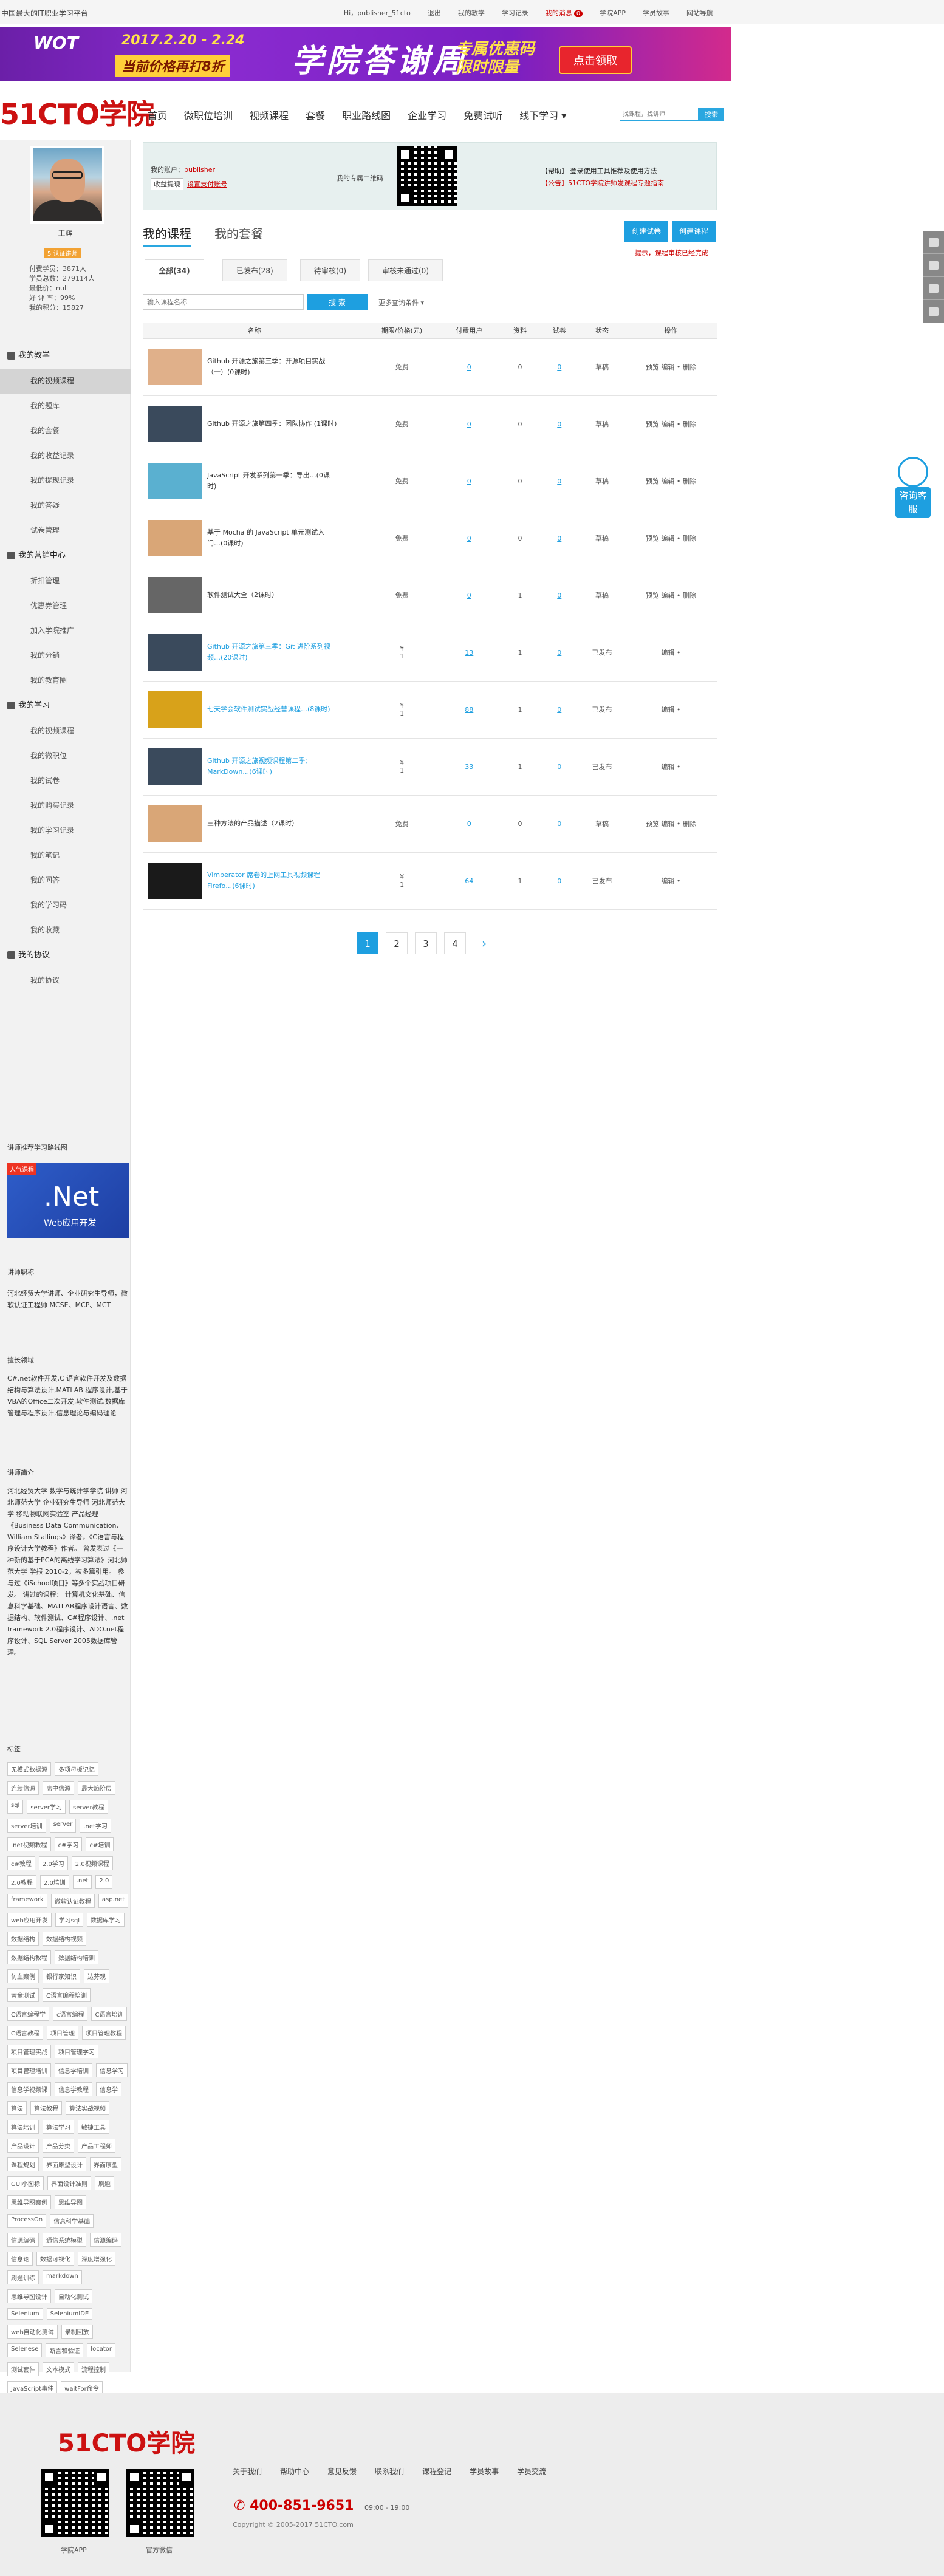 The image size is (944, 2576). Describe the element at coordinates (28, 2014) in the screenshot. I see `tag-link: C语言编程学` at that location.